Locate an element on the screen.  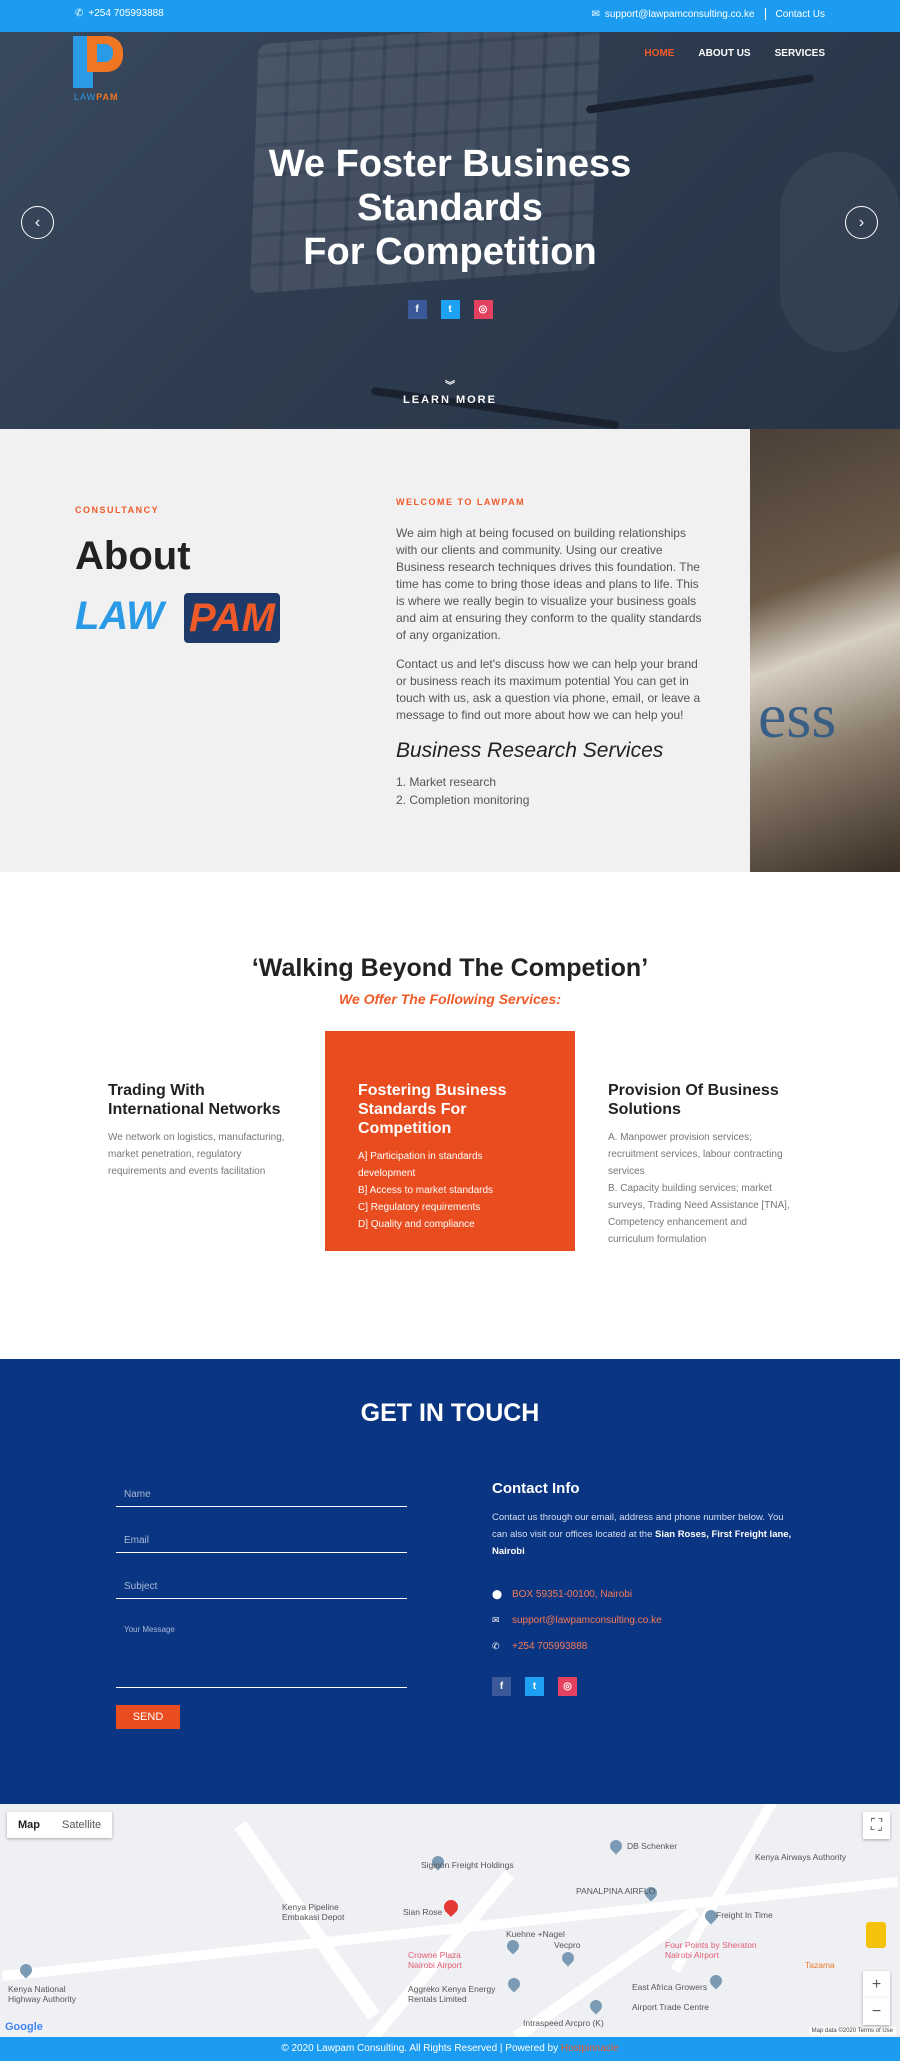
map-label: DB Schenker is located at coordinates (652, 1846).